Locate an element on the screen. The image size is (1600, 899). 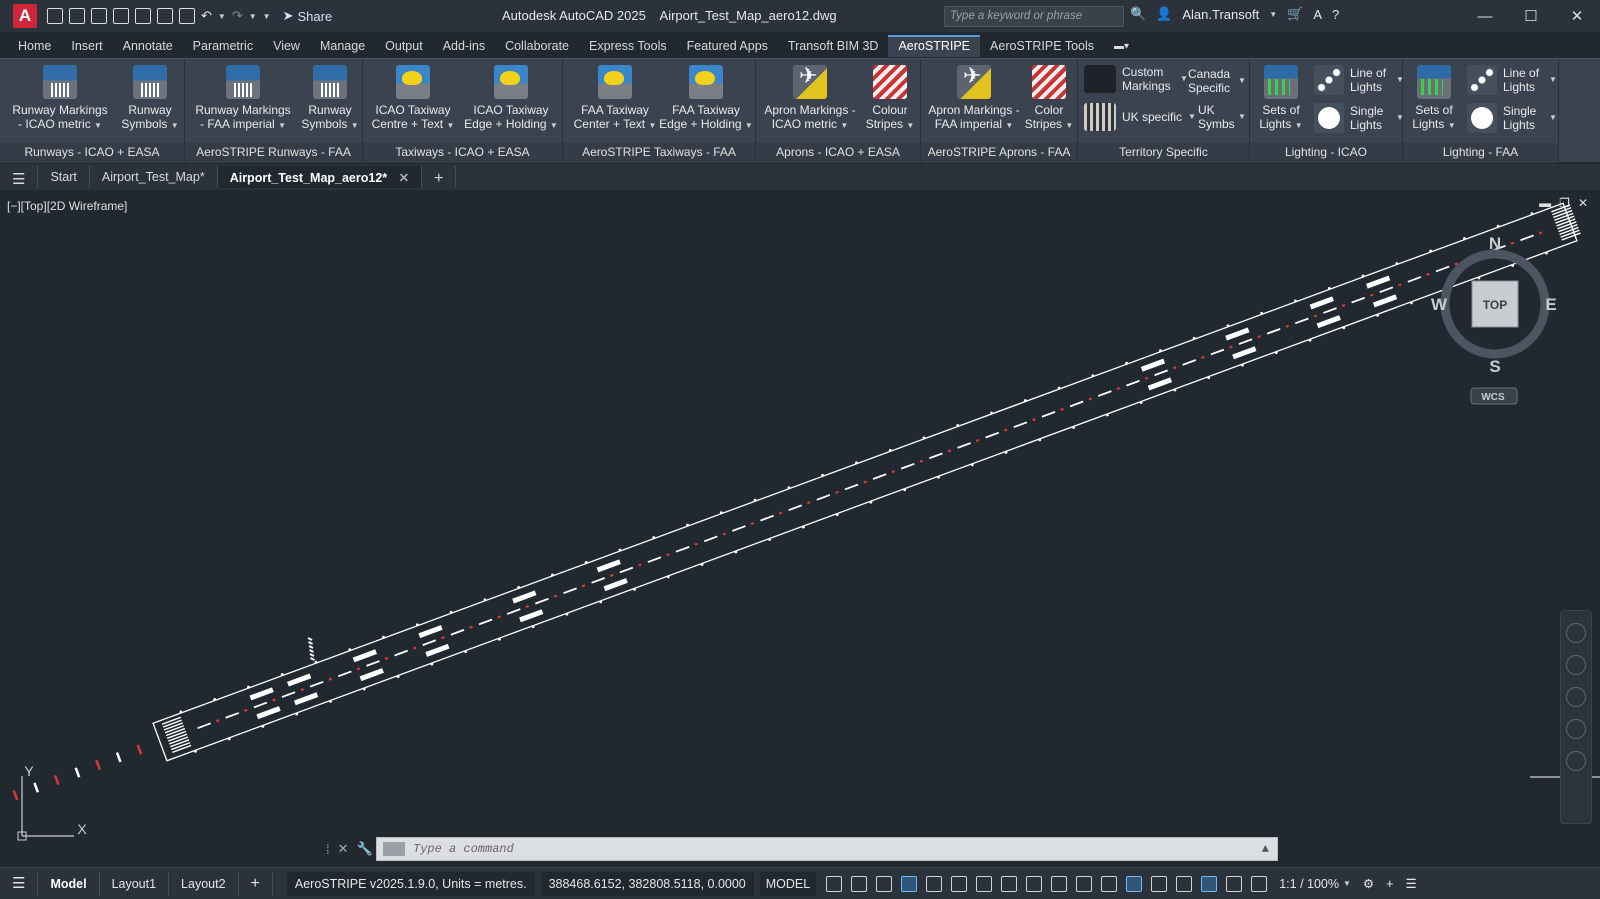
panel-title: AeroSTRIPE Runways - FAA is located at coordinates (273, 153).